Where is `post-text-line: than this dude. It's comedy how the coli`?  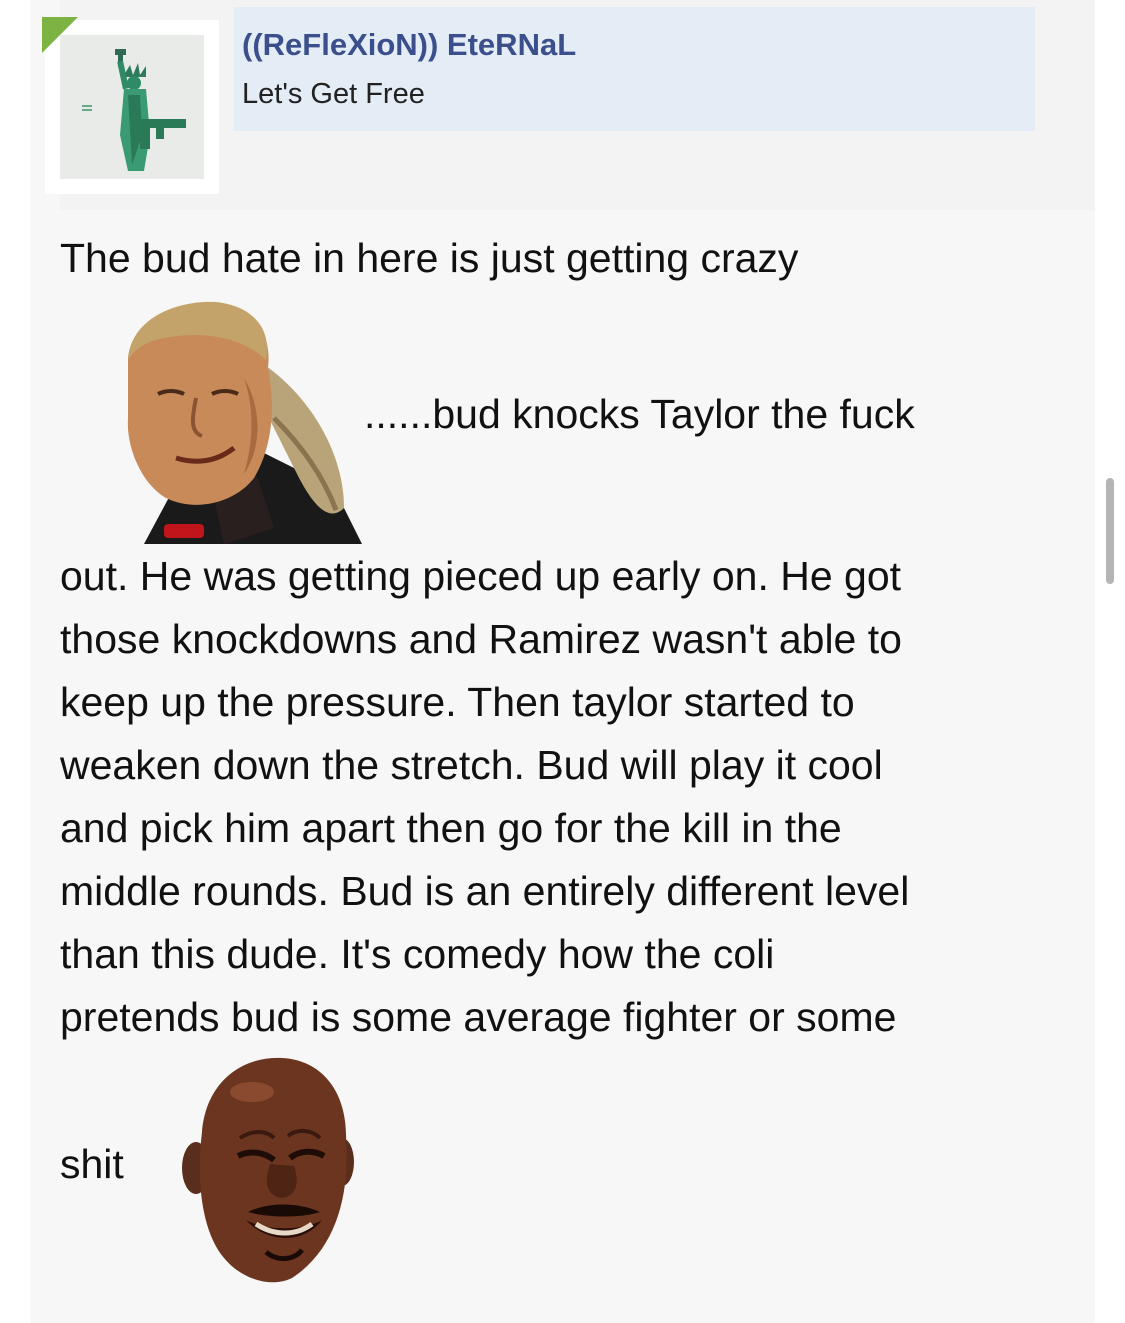 post-text-line: than this dude. It's comedy how the coli is located at coordinates (417, 954).